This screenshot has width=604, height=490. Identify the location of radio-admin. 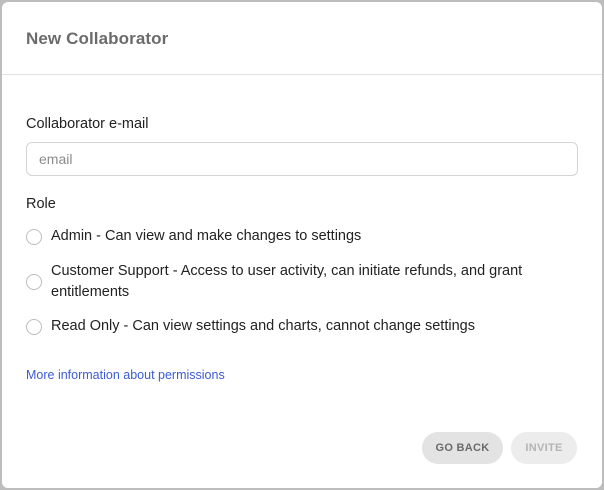
(34, 236).